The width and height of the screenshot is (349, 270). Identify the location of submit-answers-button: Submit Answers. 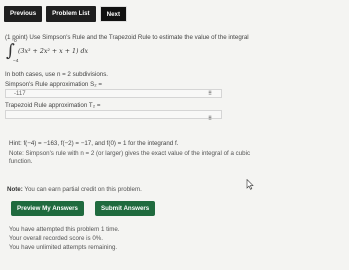
(125, 208).